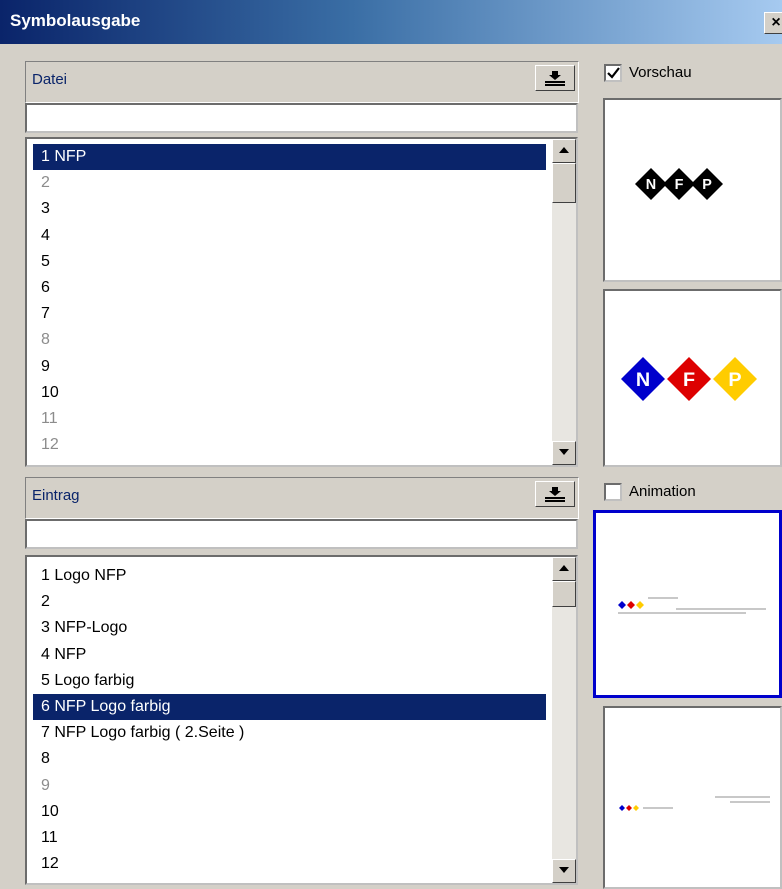 This screenshot has height=889, width=782. Describe the element at coordinates (289, 628) in the screenshot. I see `eintrag-list-item: 3 NFP-Logo` at that location.